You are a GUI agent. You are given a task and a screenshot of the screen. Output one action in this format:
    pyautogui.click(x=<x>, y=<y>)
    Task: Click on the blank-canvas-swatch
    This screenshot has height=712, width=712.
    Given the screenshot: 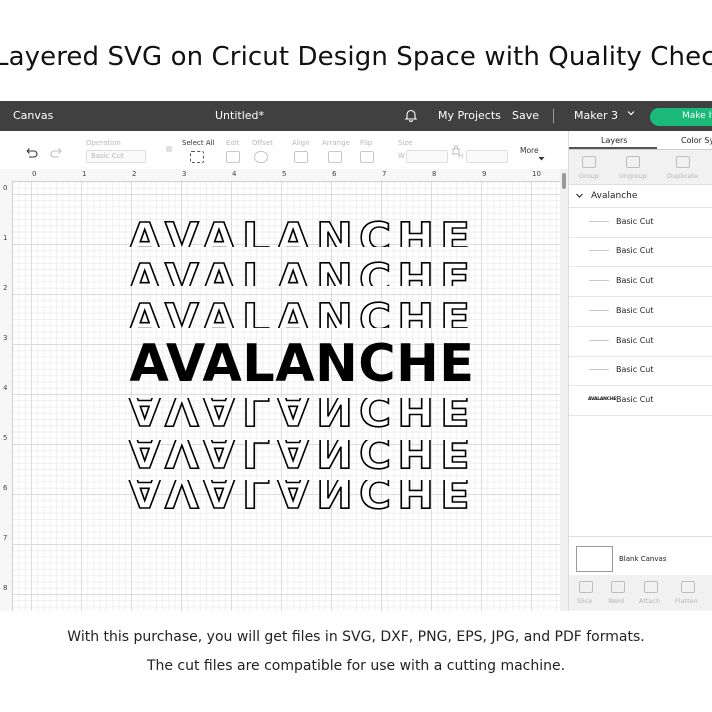 What is the action you would take?
    pyautogui.click(x=594, y=559)
    